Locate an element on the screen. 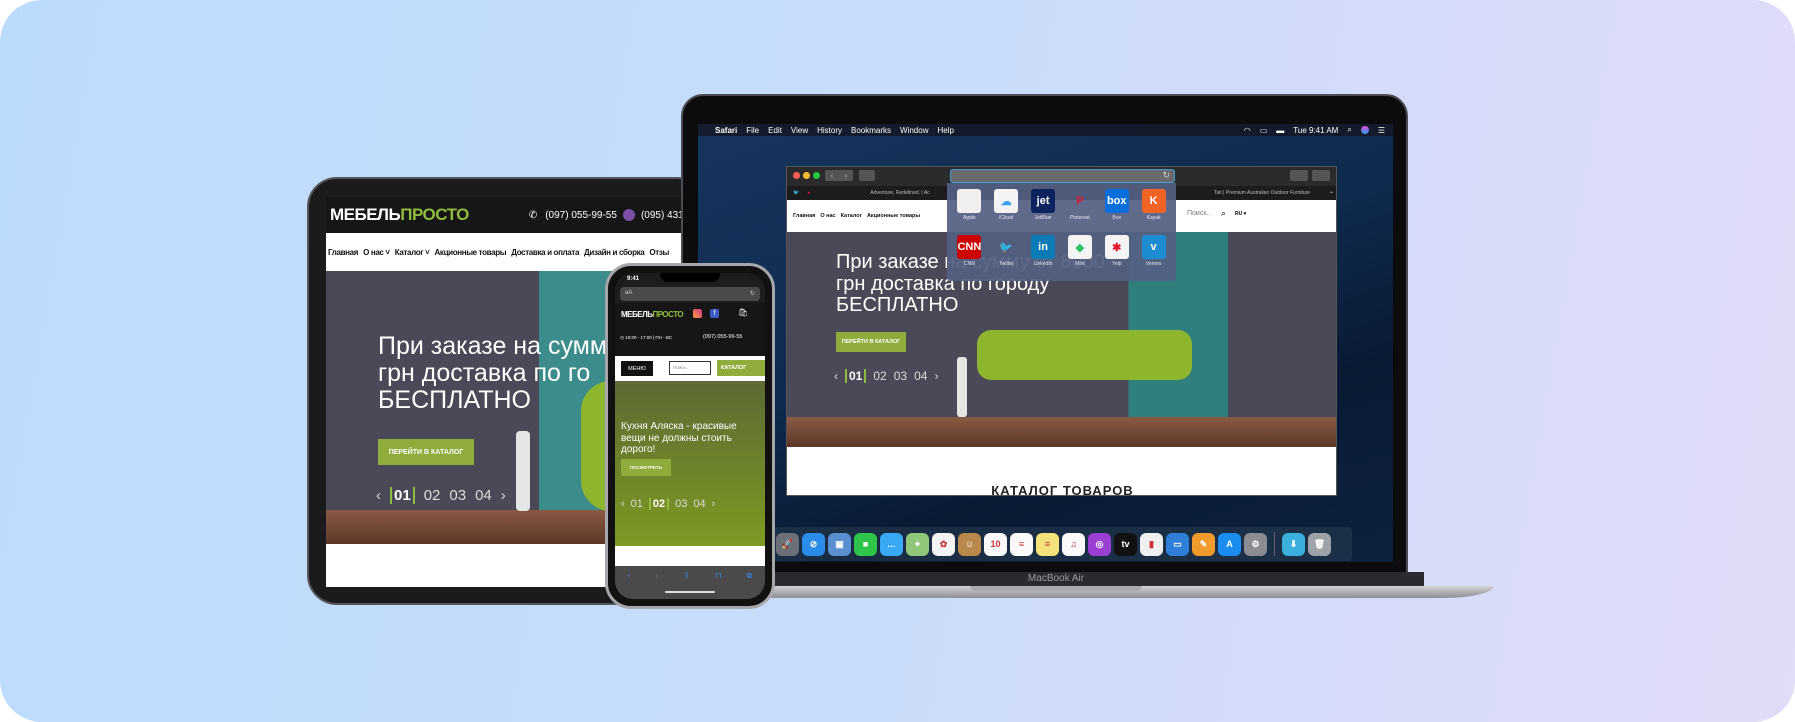 The image size is (1795, 722). favorite-venmo: v Venmo is located at coordinates (1153, 258).